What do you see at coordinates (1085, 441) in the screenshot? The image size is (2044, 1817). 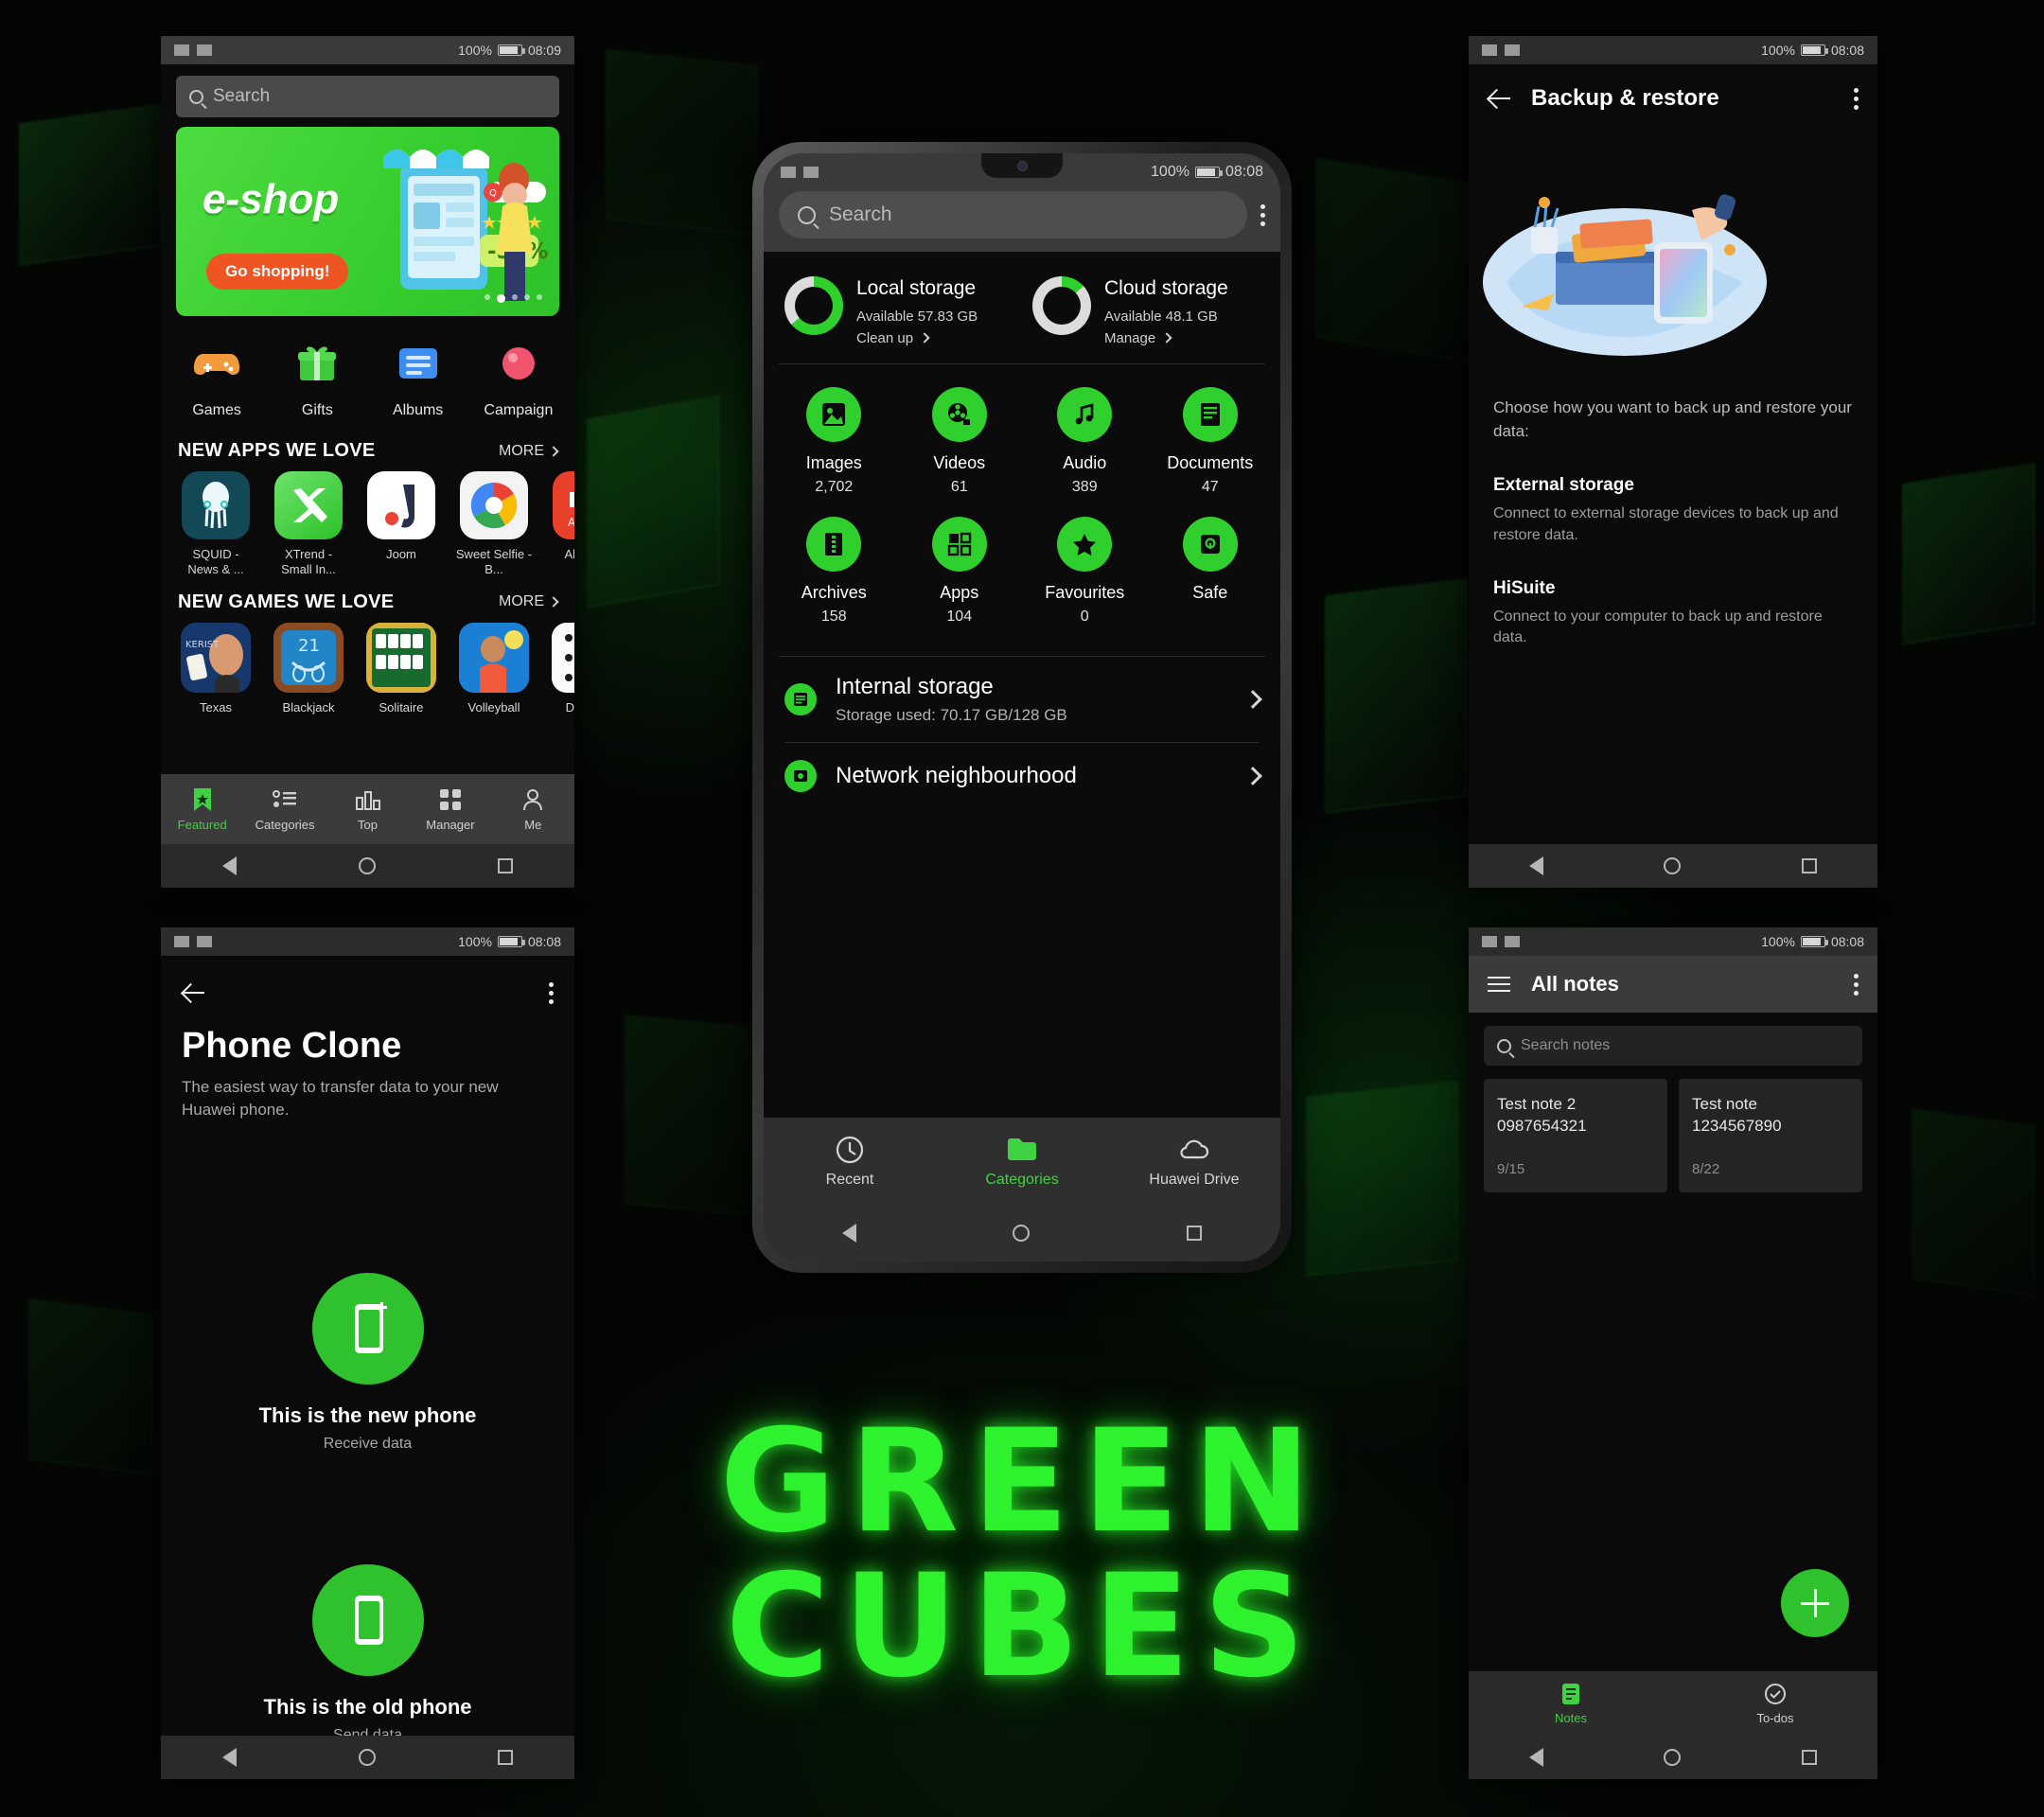 I see `category-audio: Audio 389` at bounding box center [1085, 441].